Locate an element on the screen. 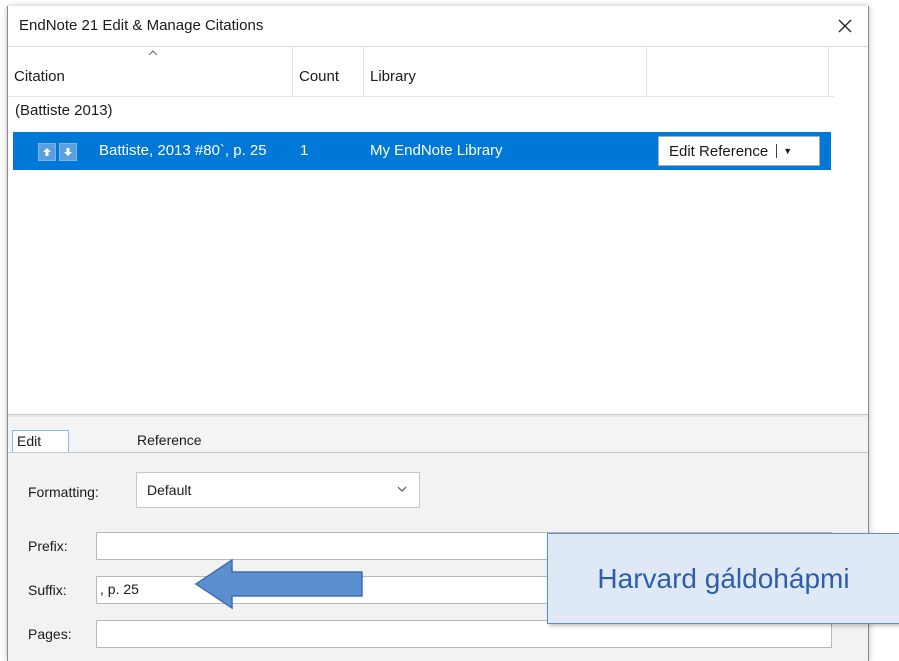  move-up-button is located at coordinates (47, 152).